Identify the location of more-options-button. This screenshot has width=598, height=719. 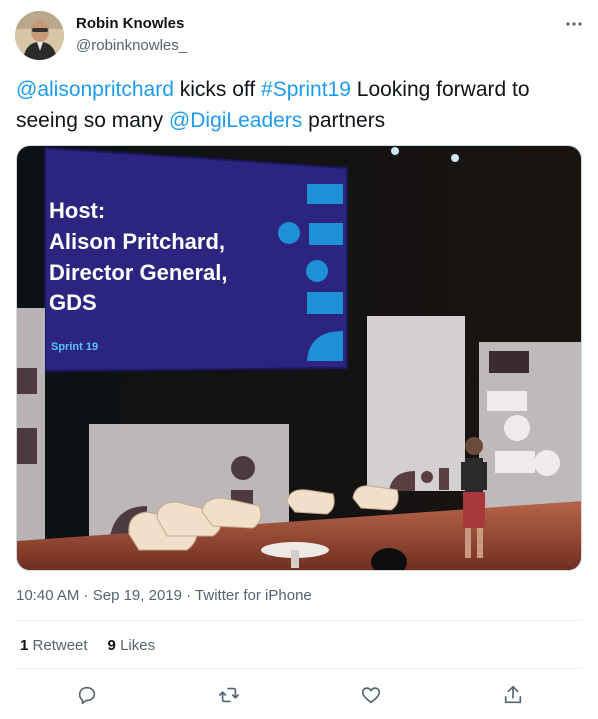
(574, 24).